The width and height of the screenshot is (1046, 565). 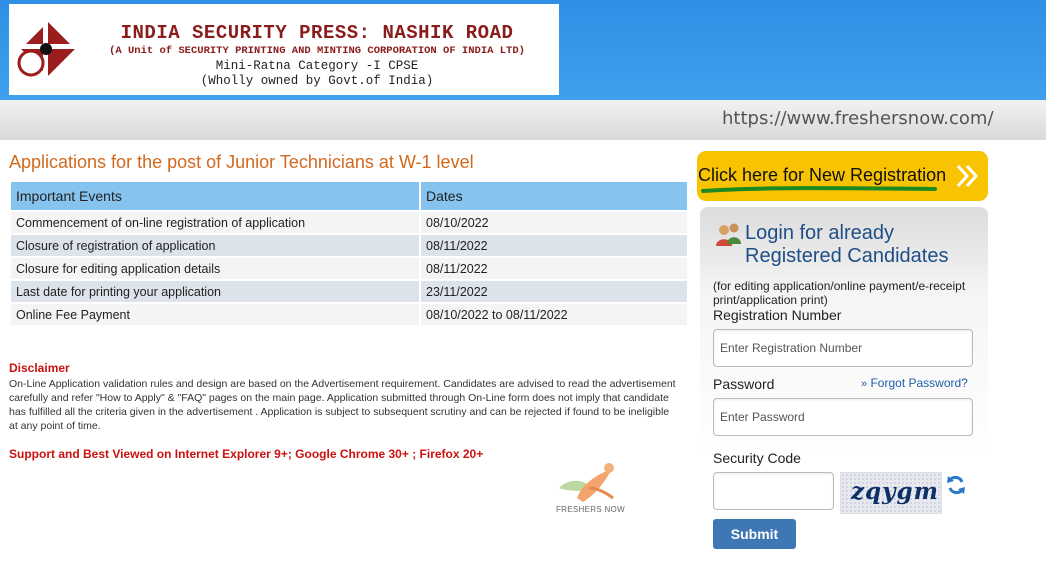 I want to click on forgot-password-label: Forgot Password?, so click(x=919, y=383).